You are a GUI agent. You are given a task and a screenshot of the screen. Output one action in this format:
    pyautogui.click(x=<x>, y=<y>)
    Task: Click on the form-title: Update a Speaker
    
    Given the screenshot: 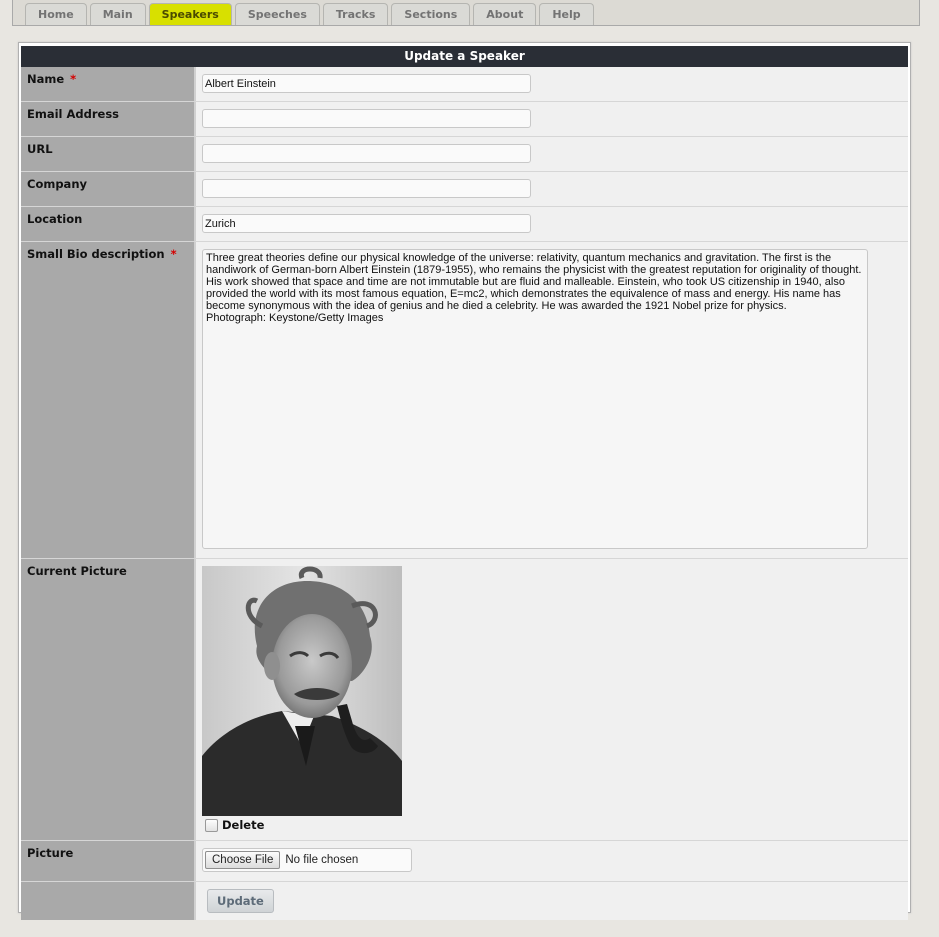 What is the action you would take?
    pyautogui.click(x=464, y=56)
    